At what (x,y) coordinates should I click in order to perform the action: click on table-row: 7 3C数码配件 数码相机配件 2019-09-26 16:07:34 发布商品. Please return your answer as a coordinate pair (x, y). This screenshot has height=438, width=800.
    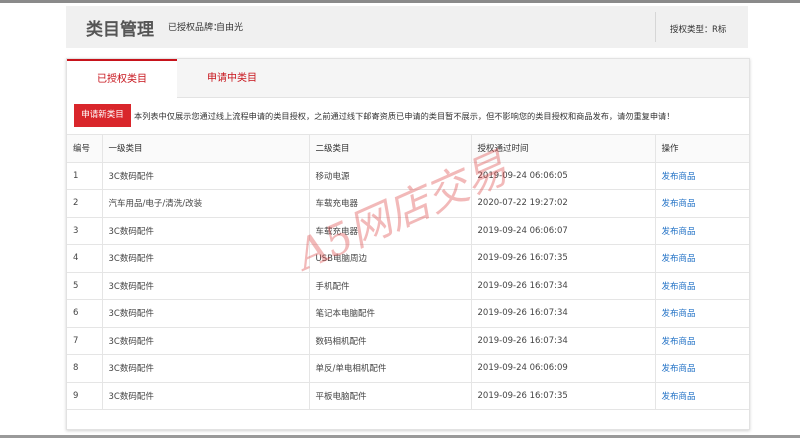
    Looking at the image, I should click on (408, 340).